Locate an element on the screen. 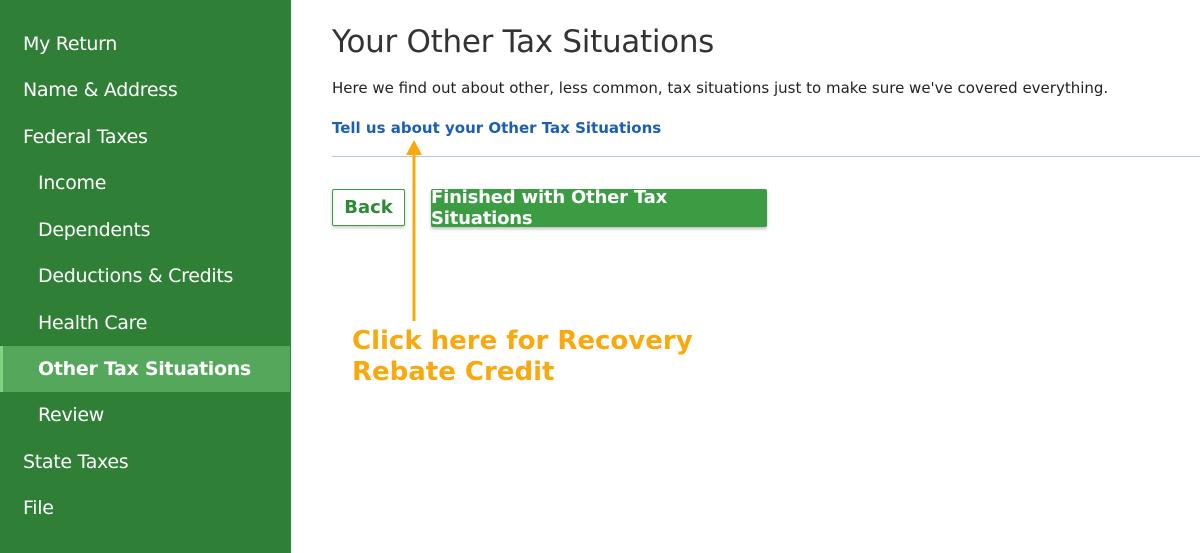  sidebar-item-file: File is located at coordinates (145, 508).